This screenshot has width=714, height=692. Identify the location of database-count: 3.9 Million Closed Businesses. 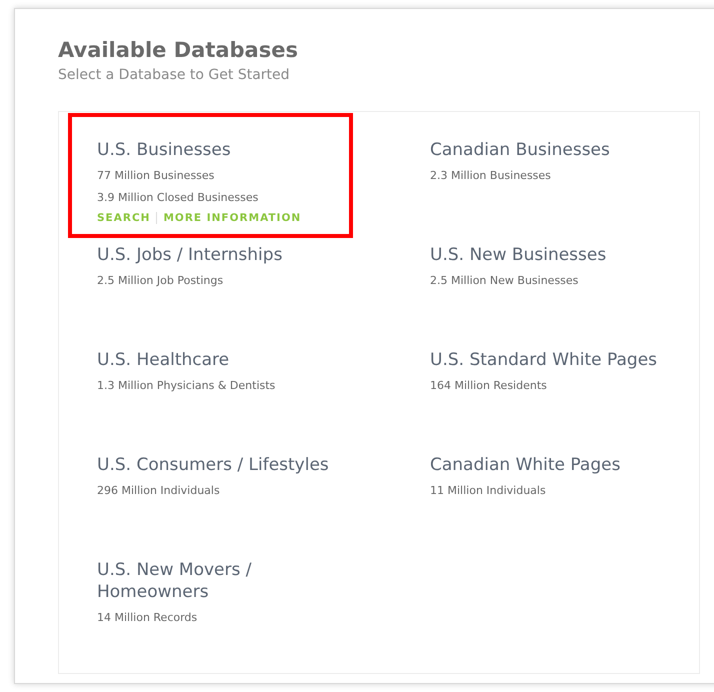
(178, 198).